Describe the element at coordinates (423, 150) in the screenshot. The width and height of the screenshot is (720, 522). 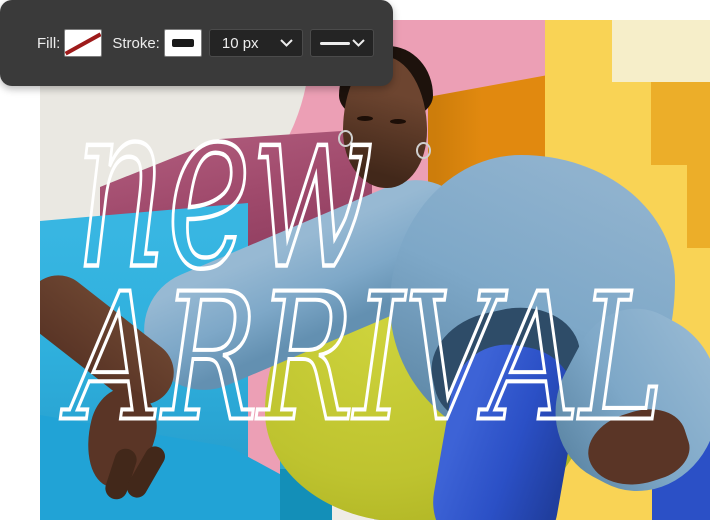
I see `hoop-earring-right` at that location.